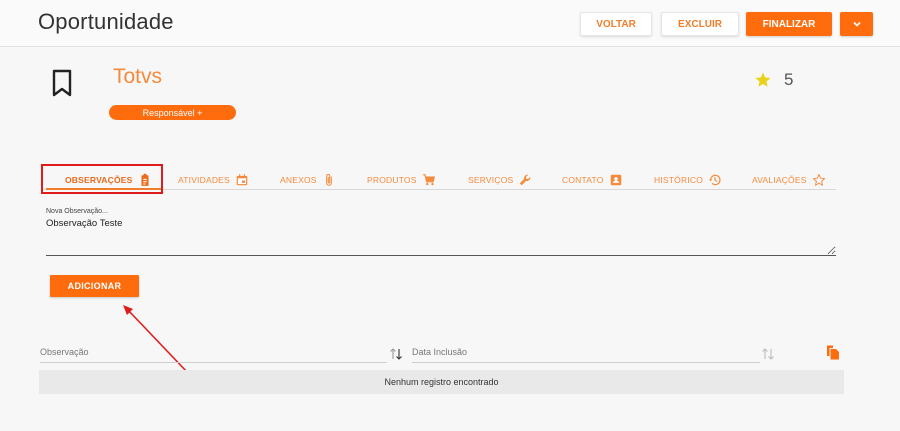 The height and width of the screenshot is (431, 900). What do you see at coordinates (138, 76) in the screenshot?
I see `opportunity-name: Totvs` at bounding box center [138, 76].